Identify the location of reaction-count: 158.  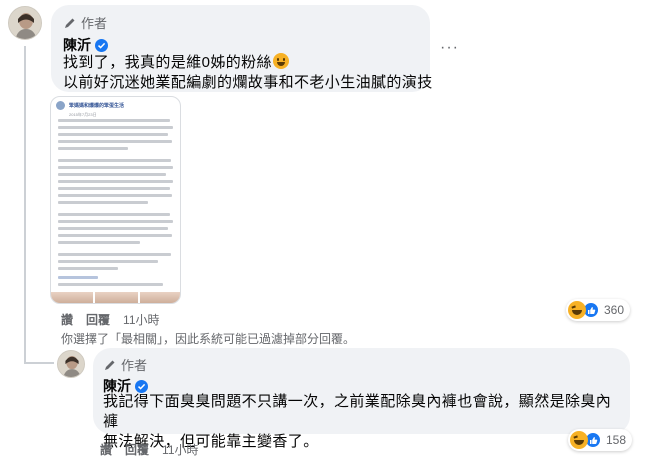
(616, 440).